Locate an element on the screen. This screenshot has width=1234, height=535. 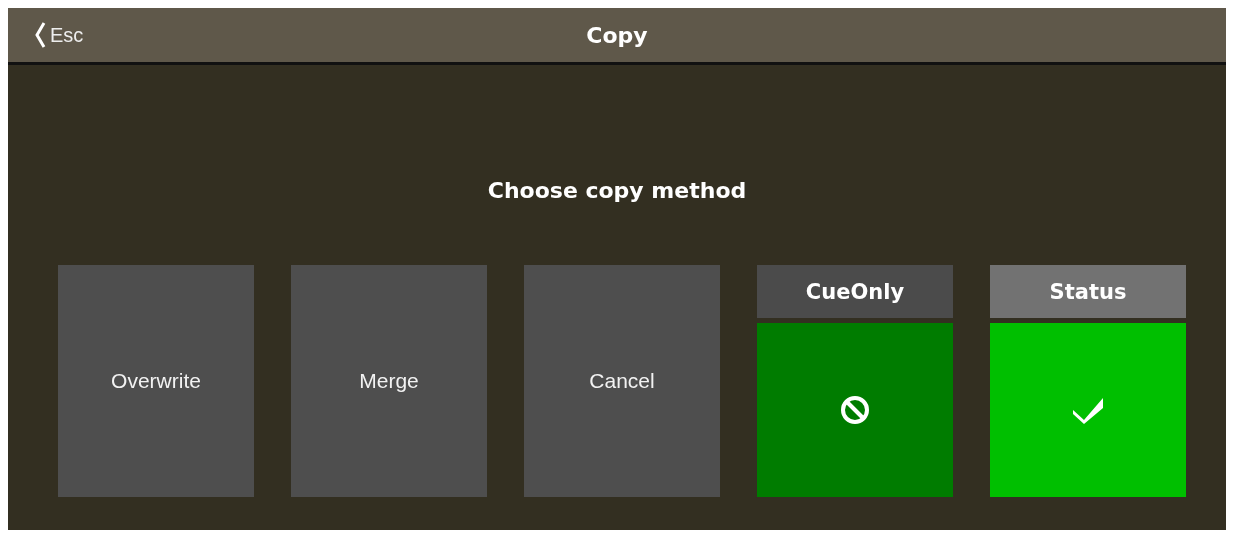
action-button: Overwrite is located at coordinates (156, 381).